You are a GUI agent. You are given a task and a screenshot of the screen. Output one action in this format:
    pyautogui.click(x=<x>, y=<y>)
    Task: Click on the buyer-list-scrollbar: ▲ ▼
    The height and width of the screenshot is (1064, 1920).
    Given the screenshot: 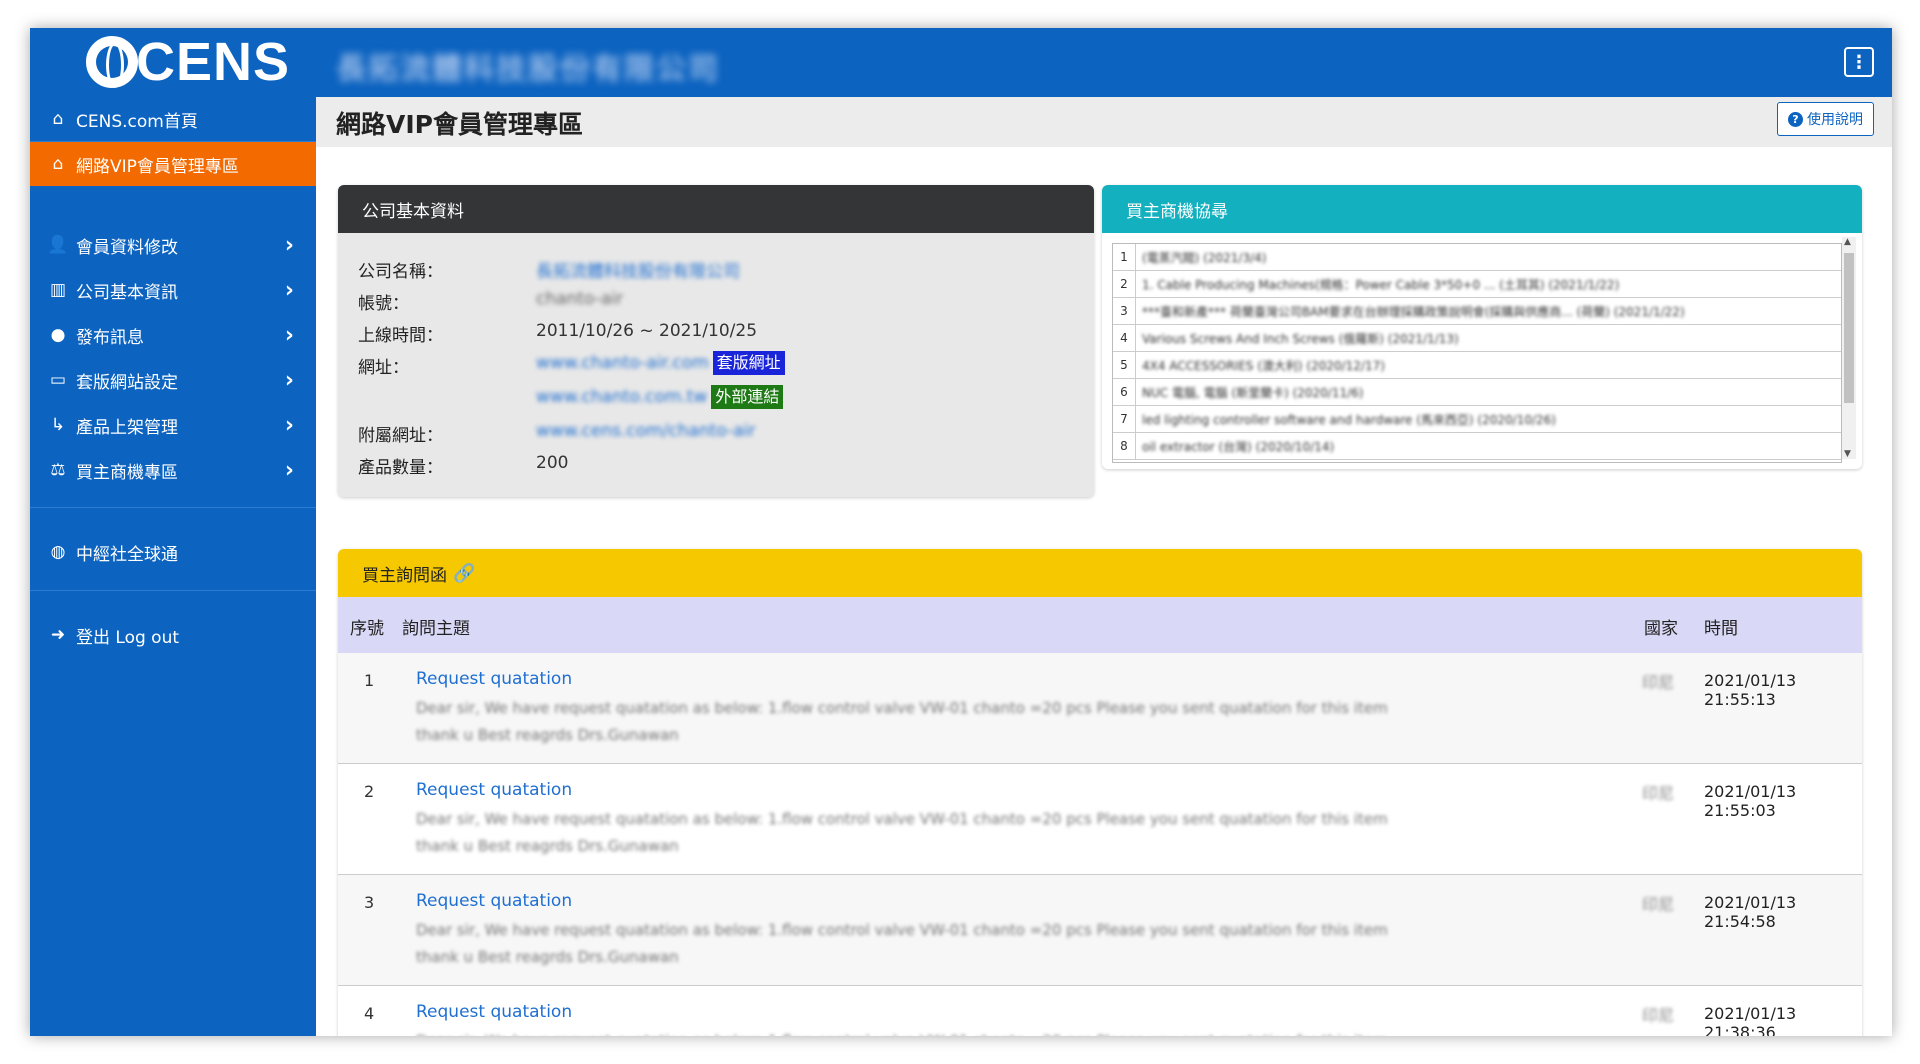 What is the action you would take?
    pyautogui.click(x=1849, y=348)
    